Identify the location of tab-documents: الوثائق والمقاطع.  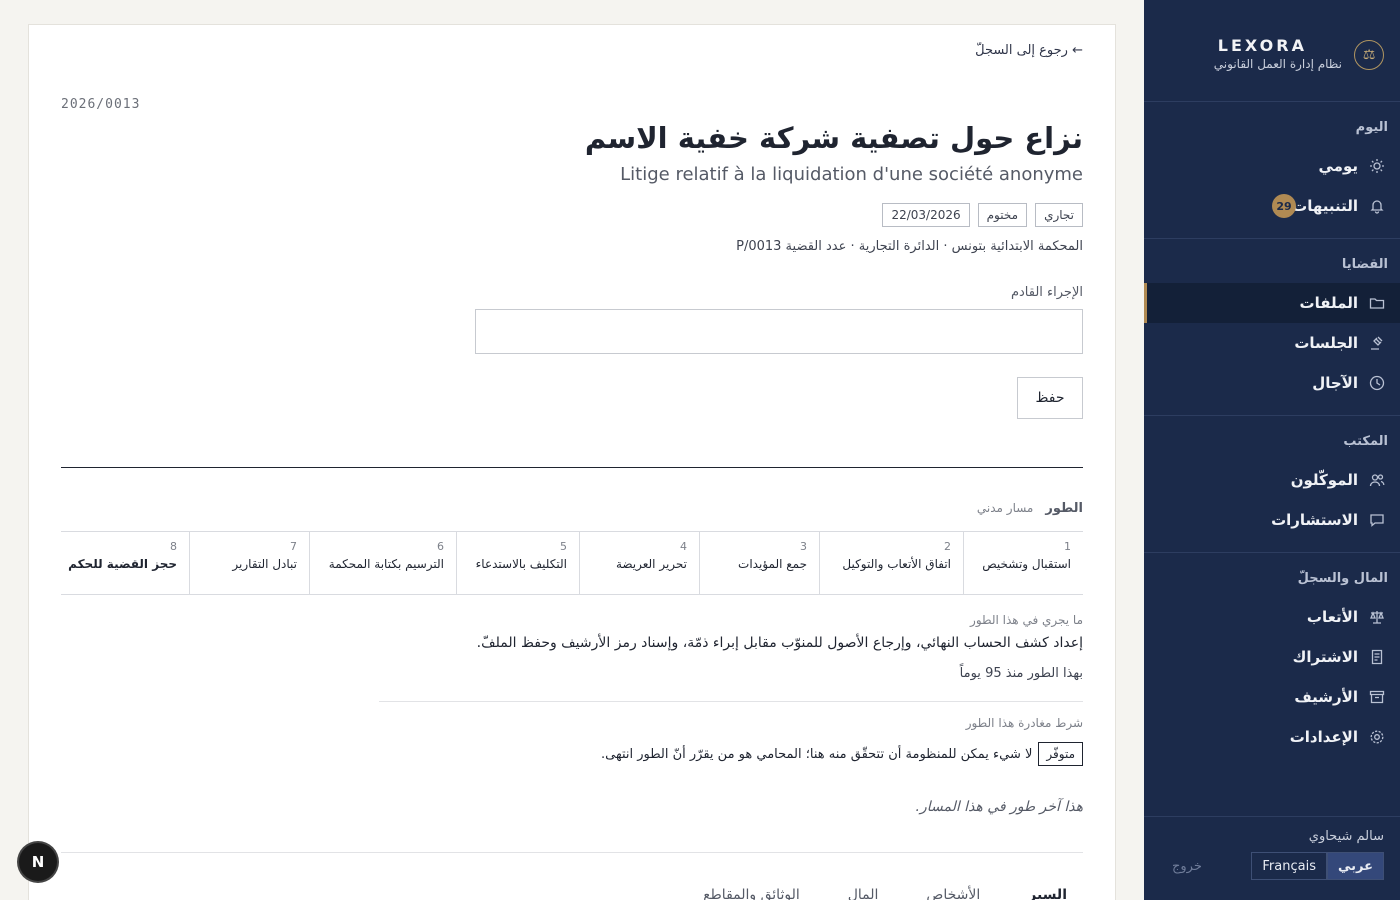
(751, 893).